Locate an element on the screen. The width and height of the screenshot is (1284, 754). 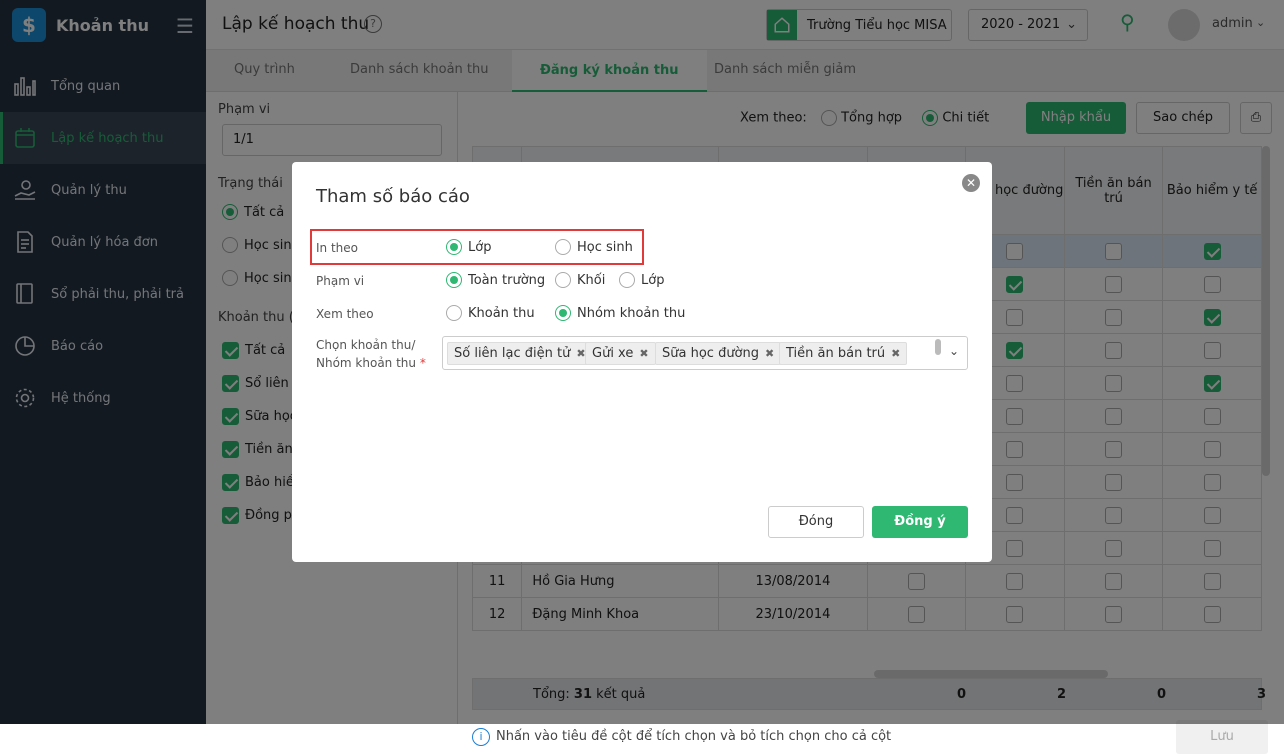
tag: Gửi xe ✖ is located at coordinates (620, 353).